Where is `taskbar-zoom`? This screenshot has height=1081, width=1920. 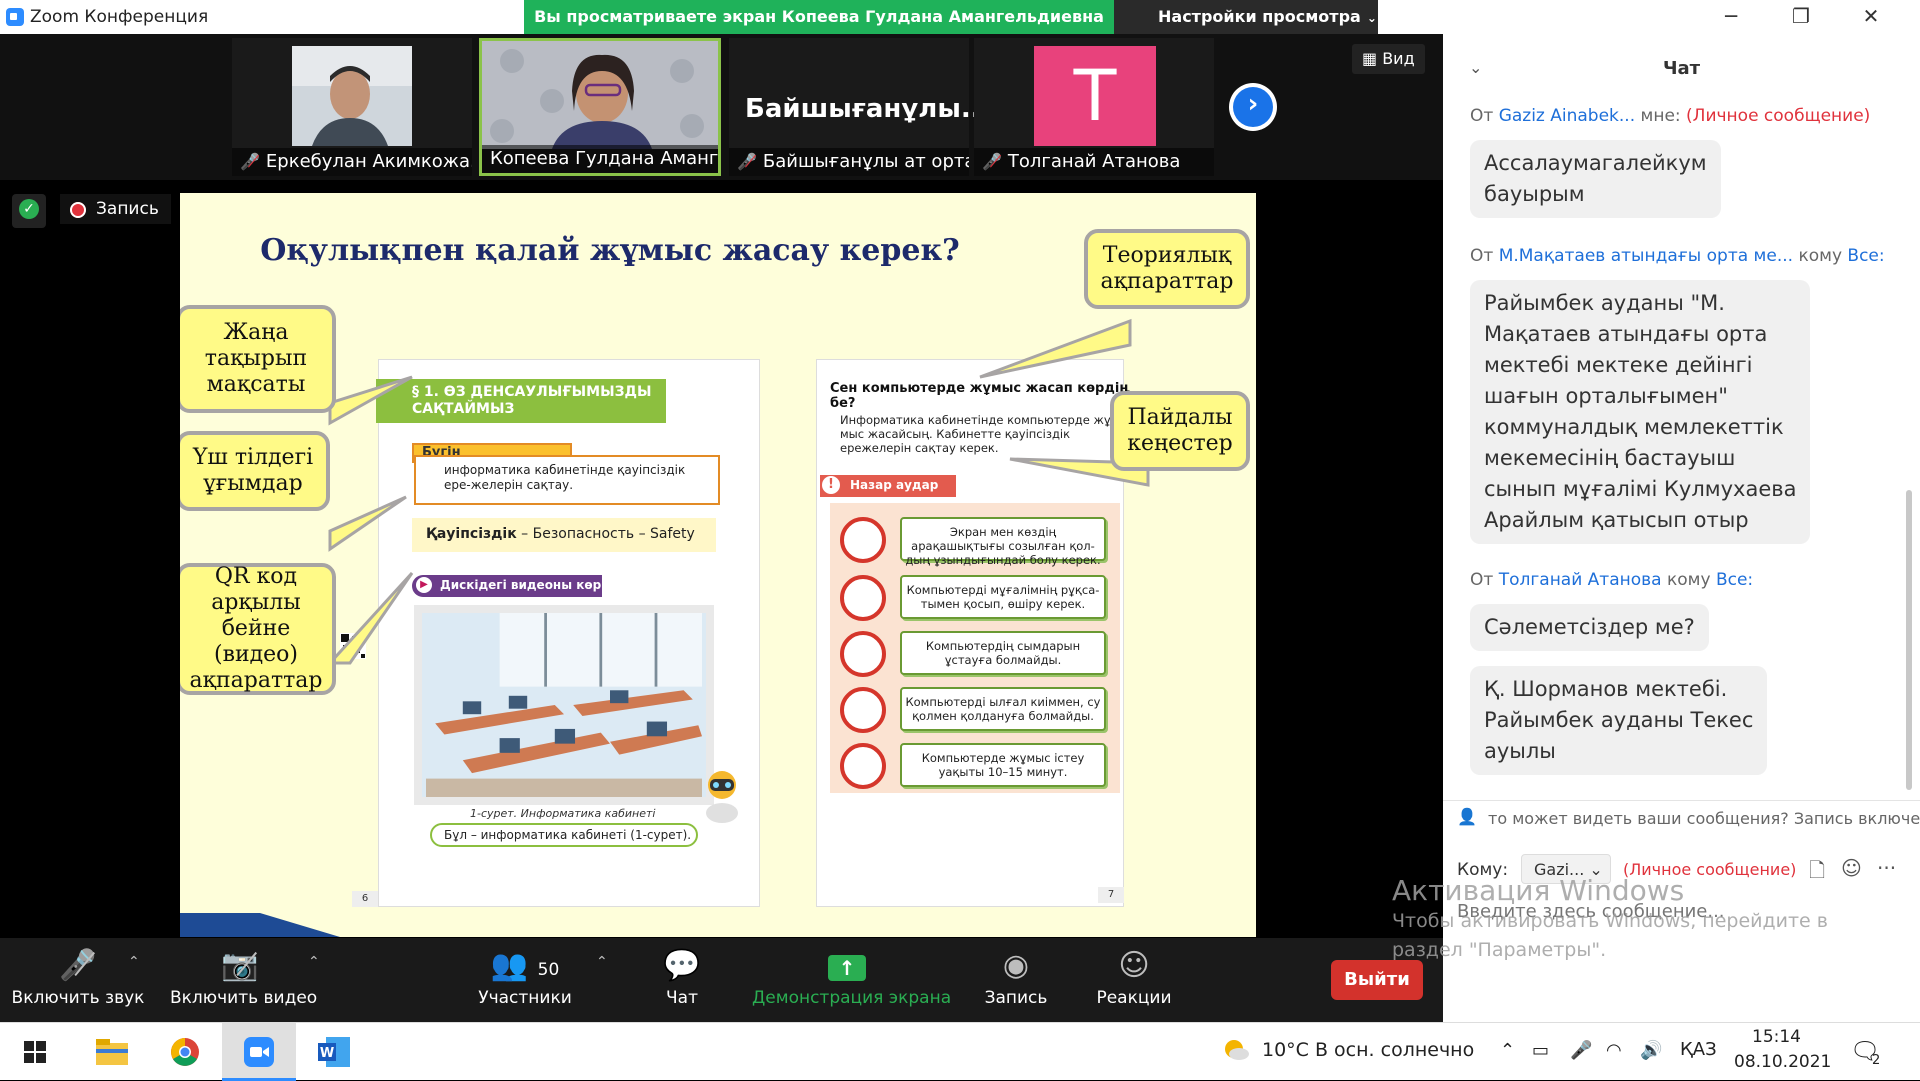 taskbar-zoom is located at coordinates (259, 1052).